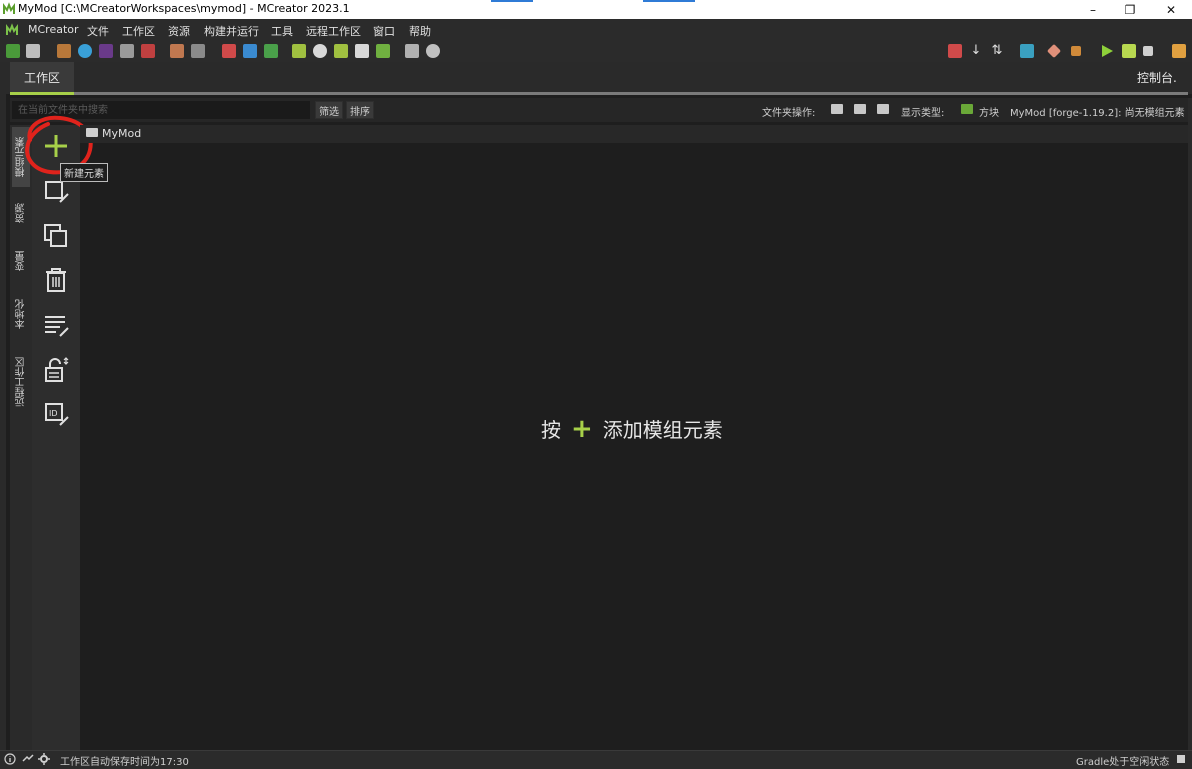 The width and height of the screenshot is (1192, 769). I want to click on tab-underline-active, so click(42, 93).